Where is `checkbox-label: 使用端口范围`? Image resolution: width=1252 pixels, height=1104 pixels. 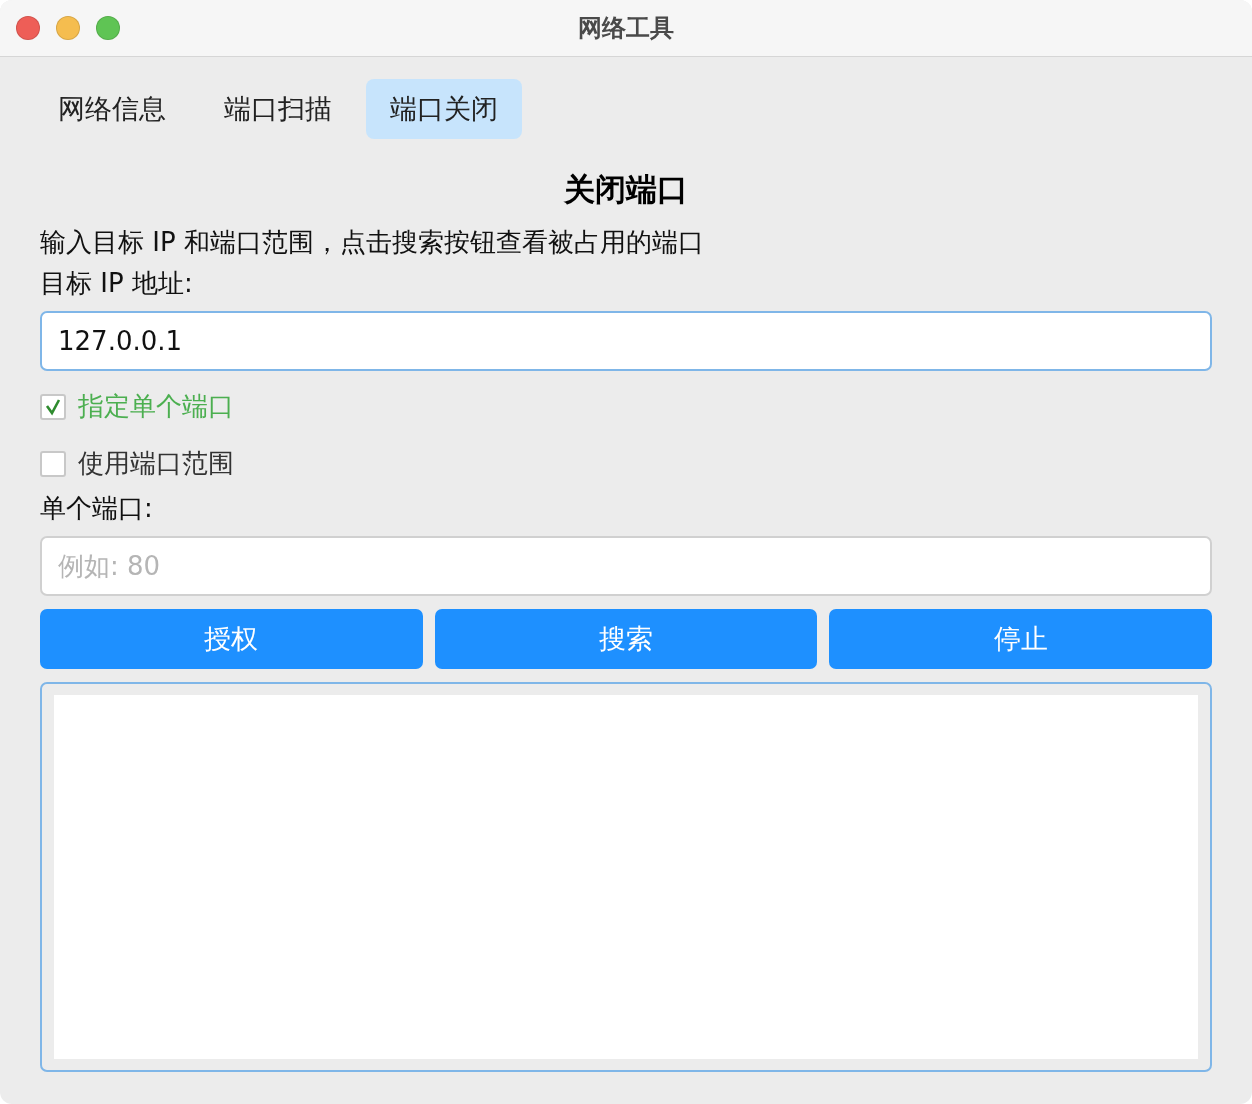 checkbox-label: 使用端口范围 is located at coordinates (156, 463).